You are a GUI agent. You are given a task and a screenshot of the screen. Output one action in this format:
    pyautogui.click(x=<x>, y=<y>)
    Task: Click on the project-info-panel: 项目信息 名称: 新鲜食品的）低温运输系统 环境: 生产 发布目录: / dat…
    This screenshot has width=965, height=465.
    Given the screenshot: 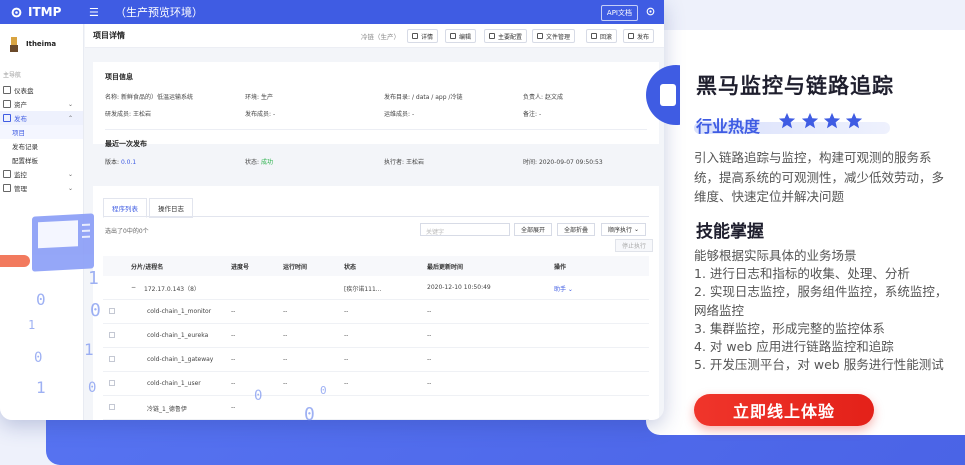 What is the action you would take?
    pyautogui.click(x=376, y=114)
    